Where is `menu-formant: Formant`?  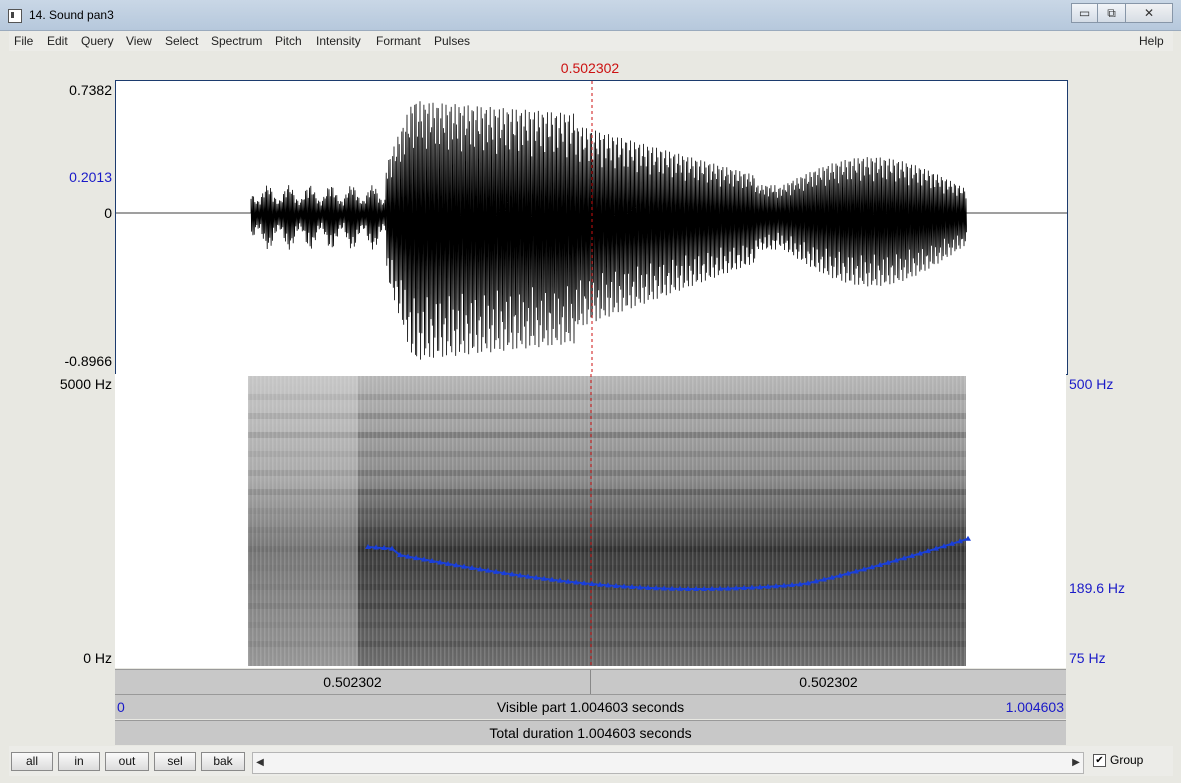 menu-formant: Formant is located at coordinates (398, 41).